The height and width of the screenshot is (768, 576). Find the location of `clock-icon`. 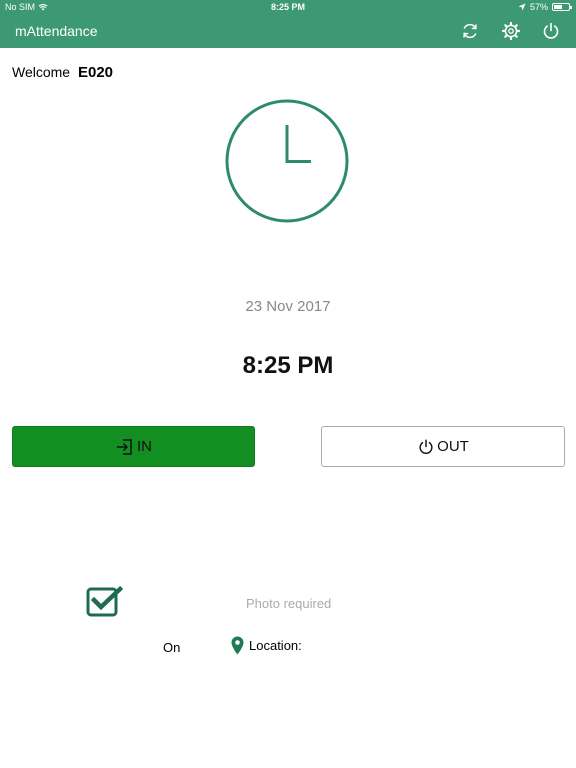

clock-icon is located at coordinates (287, 161).